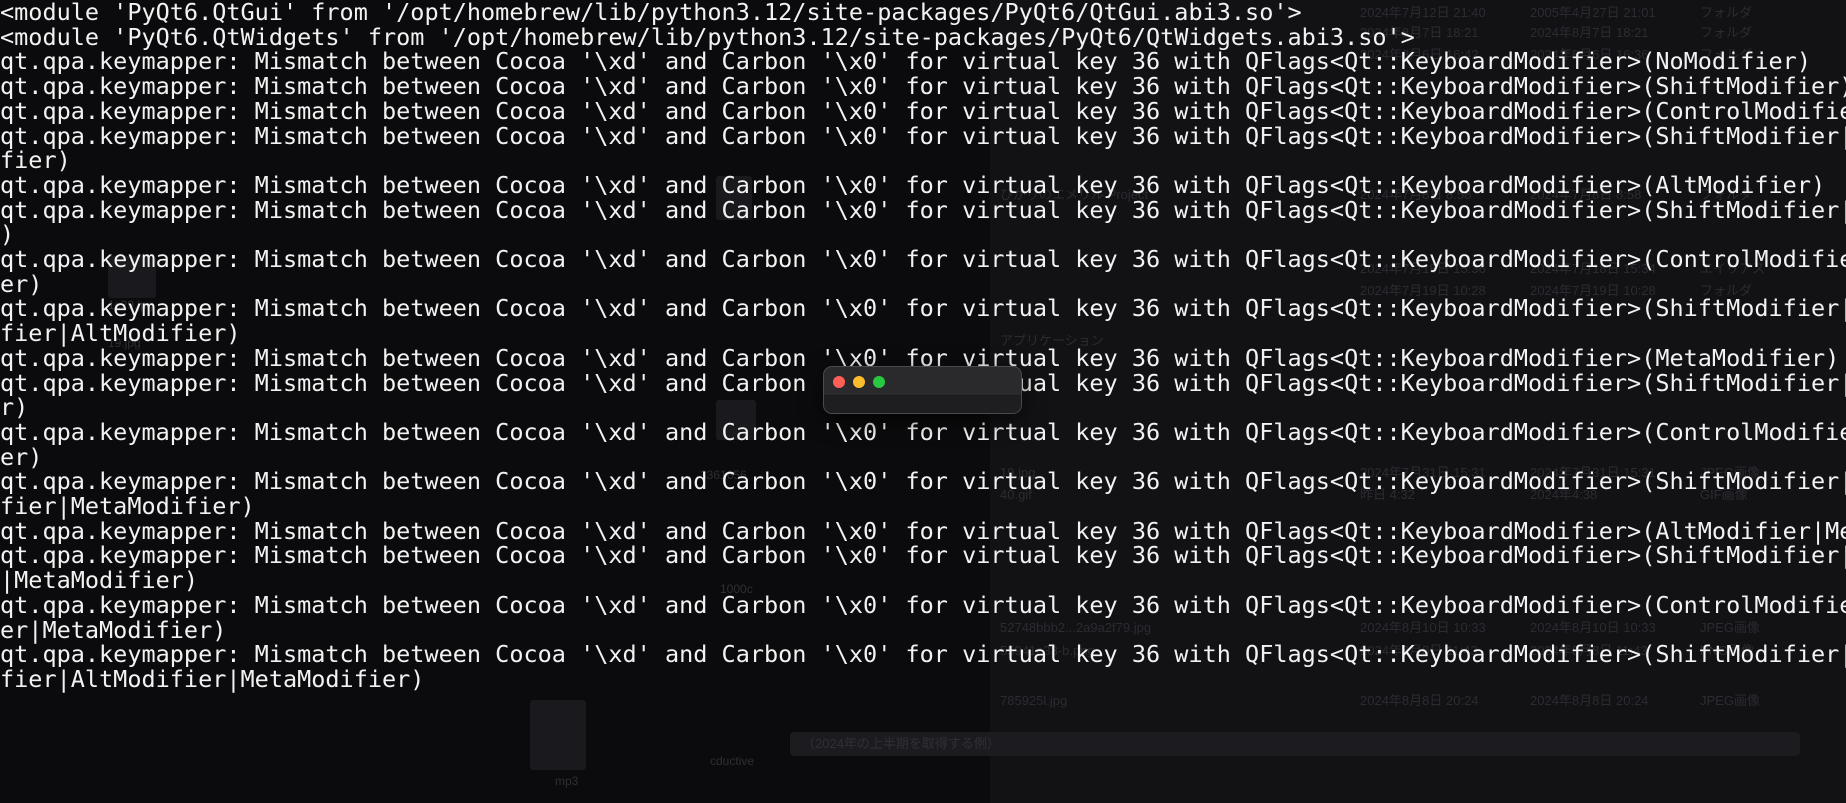 The height and width of the screenshot is (803, 1846). I want to click on minimize-button, so click(859, 382).